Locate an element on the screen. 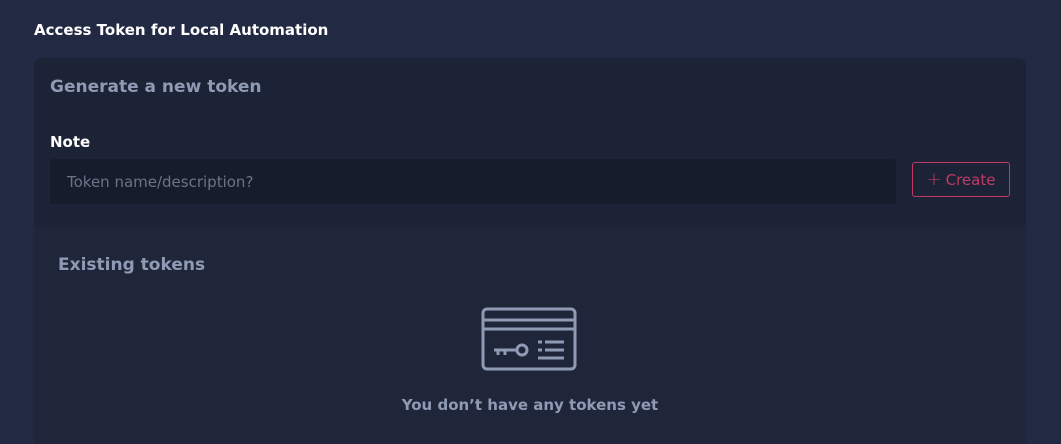 Image resolution: width=1061 pixels, height=444 pixels. note-label: Note is located at coordinates (70, 142).